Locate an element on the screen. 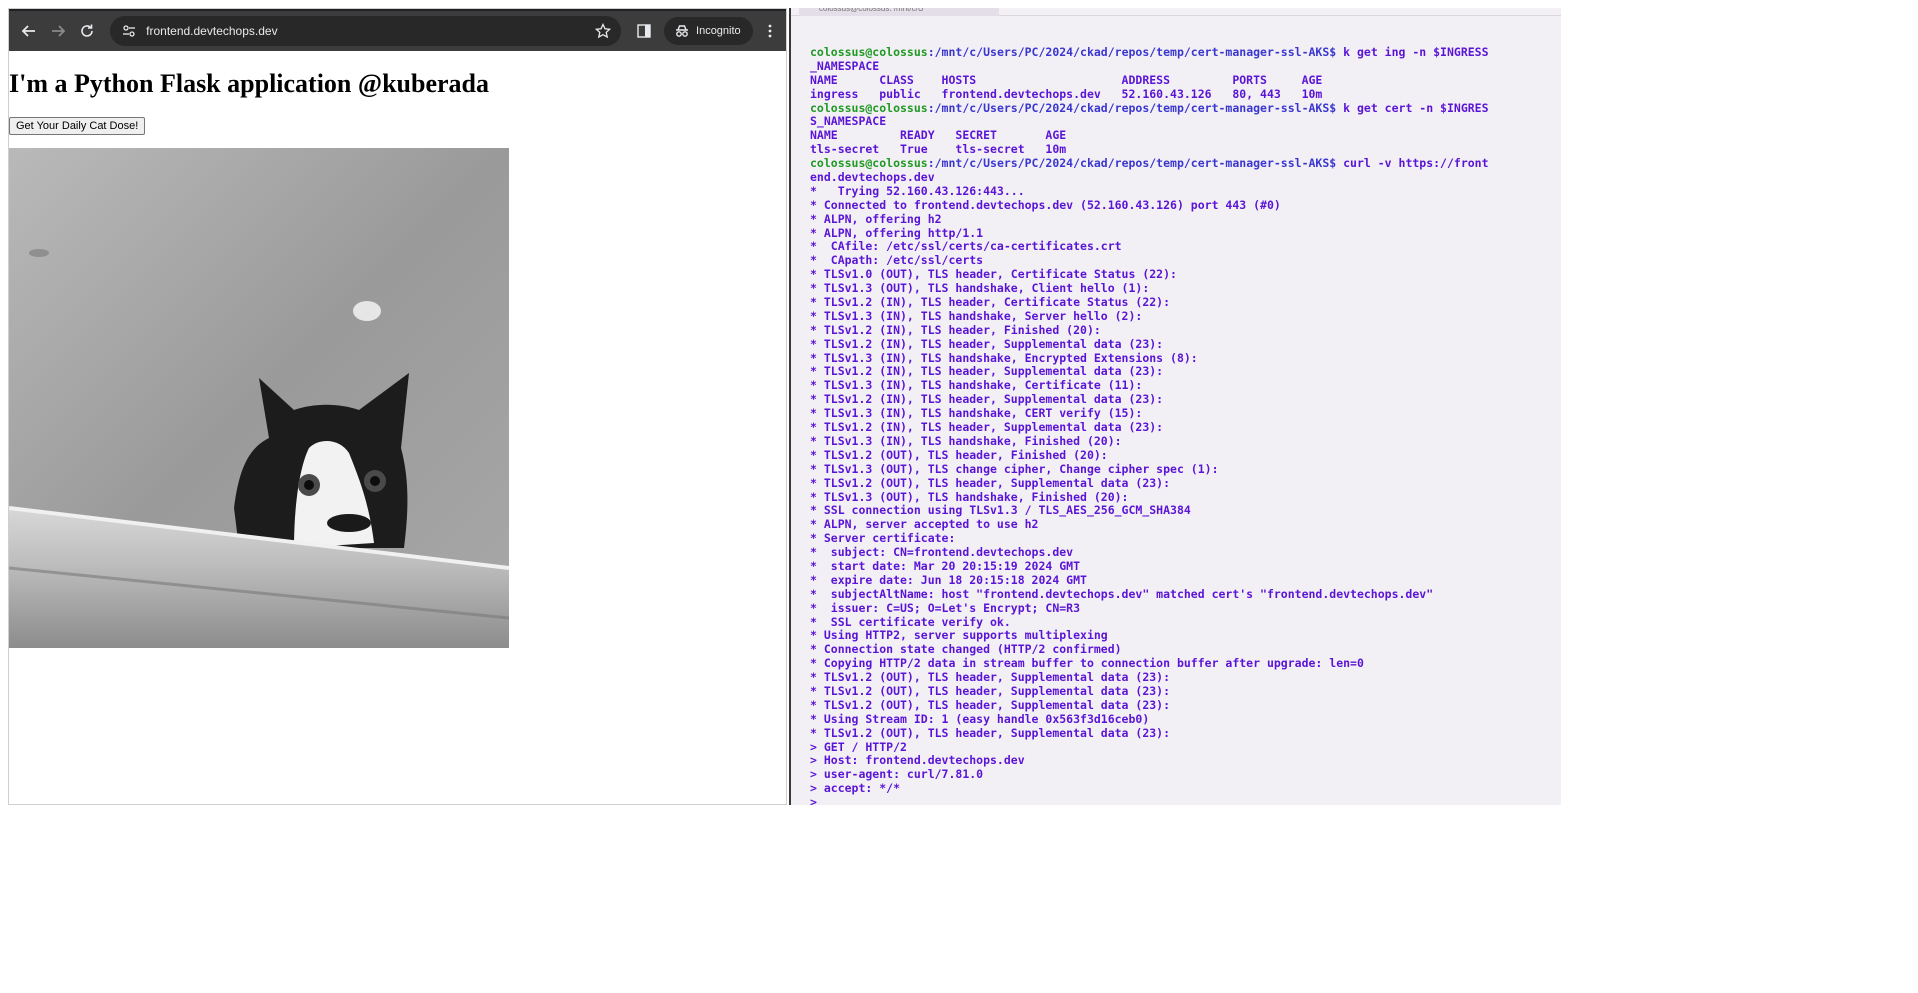 The height and width of the screenshot is (993, 1918). incognito-indicator: Incognito is located at coordinates (708, 31).